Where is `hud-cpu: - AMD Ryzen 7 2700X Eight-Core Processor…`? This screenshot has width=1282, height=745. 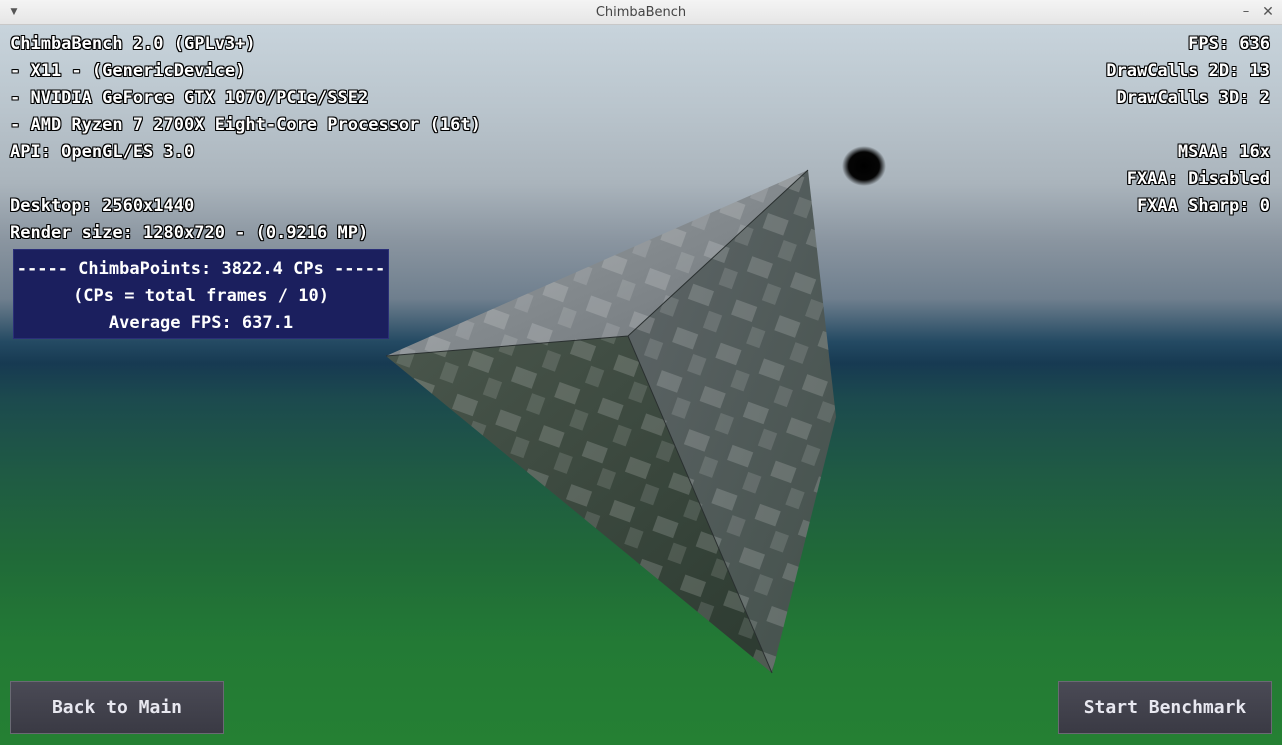
hud-cpu: - AMD Ryzen 7 2700X Eight-Core Processor… is located at coordinates (245, 125).